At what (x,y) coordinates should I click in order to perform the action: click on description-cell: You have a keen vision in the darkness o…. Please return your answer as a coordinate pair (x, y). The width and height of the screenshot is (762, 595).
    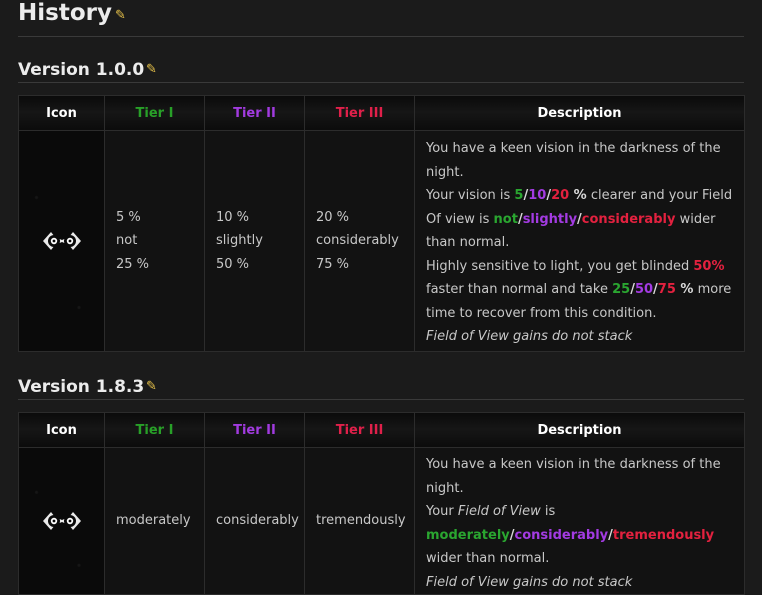
    Looking at the image, I should click on (579, 521).